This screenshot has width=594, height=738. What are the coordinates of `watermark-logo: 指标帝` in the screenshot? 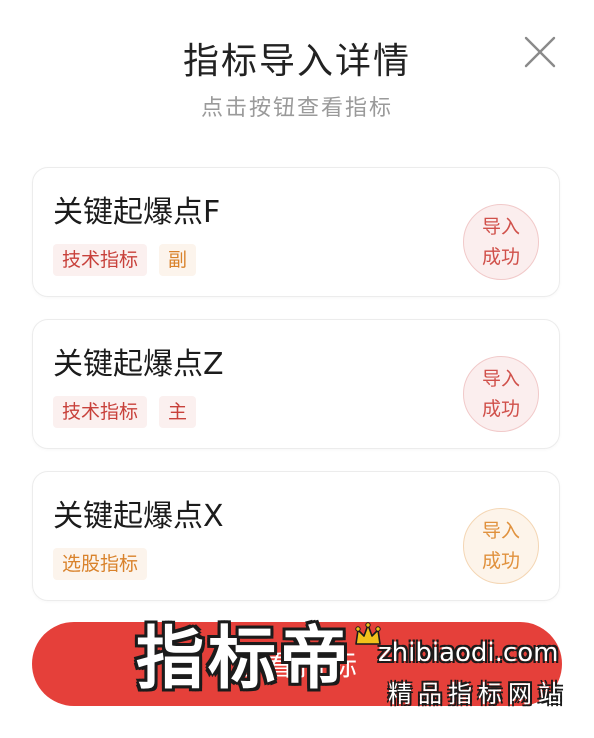 It's located at (244, 659).